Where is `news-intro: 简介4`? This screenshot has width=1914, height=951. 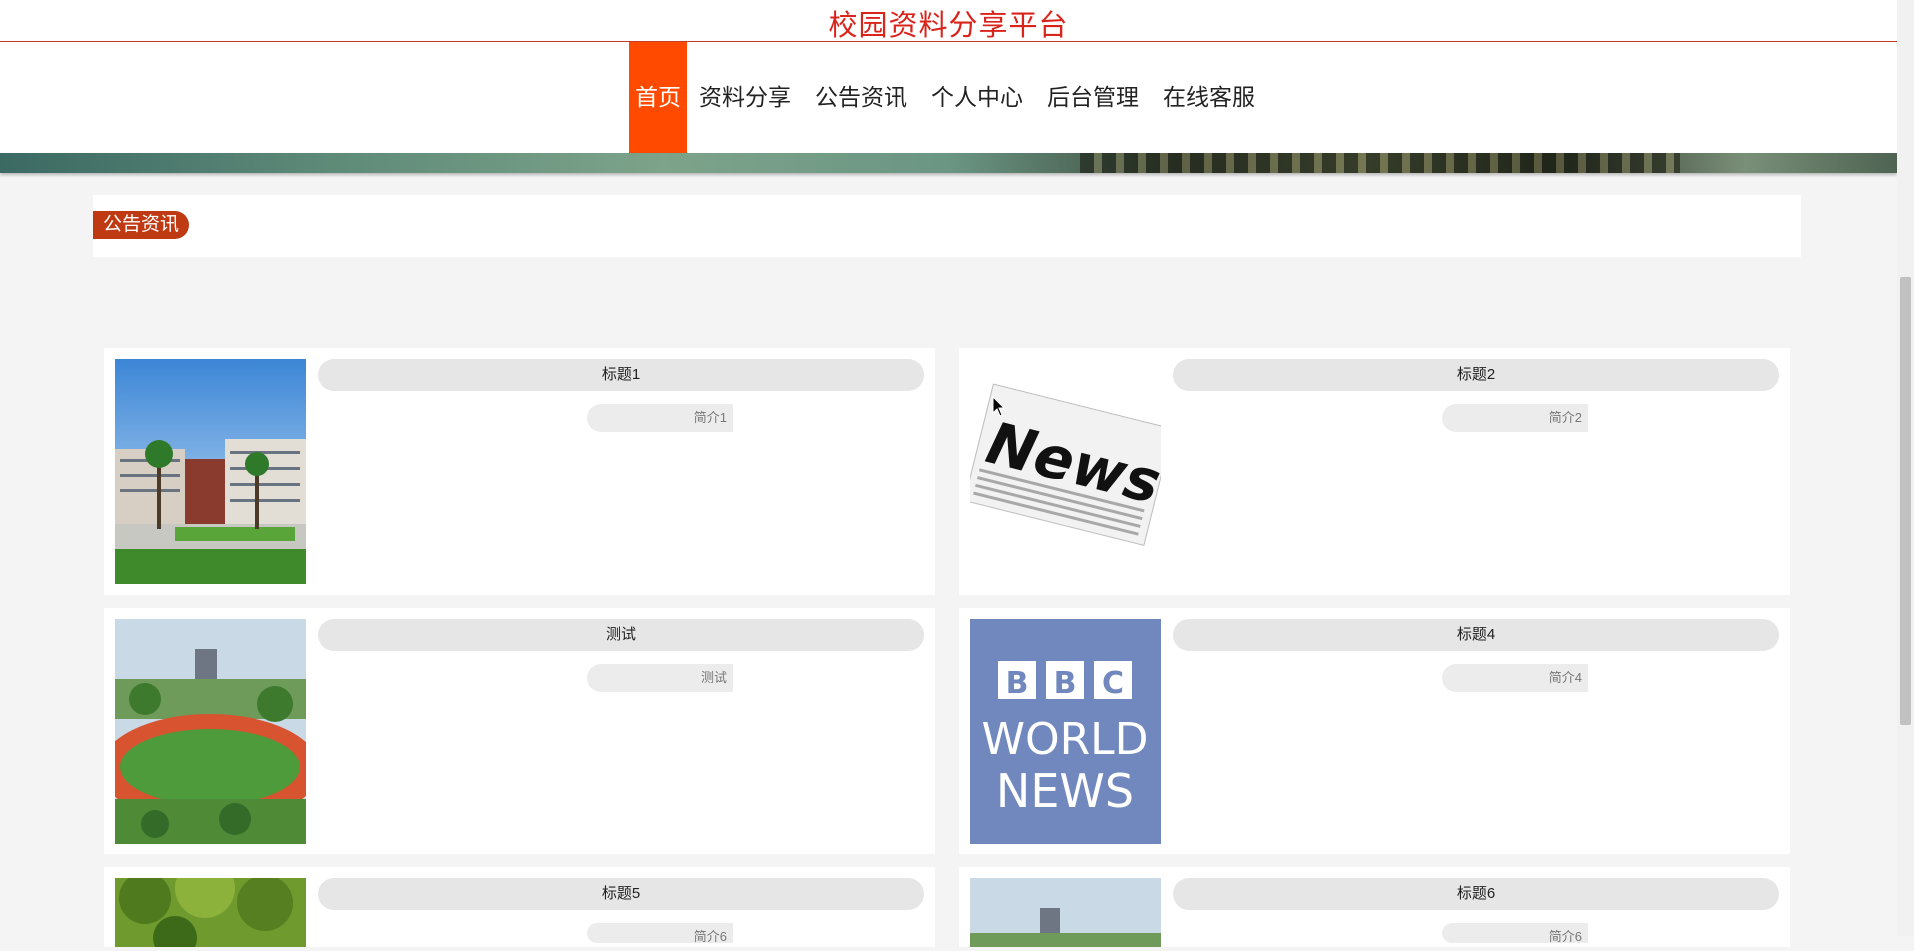
news-intro: 简介4 is located at coordinates (1515, 678).